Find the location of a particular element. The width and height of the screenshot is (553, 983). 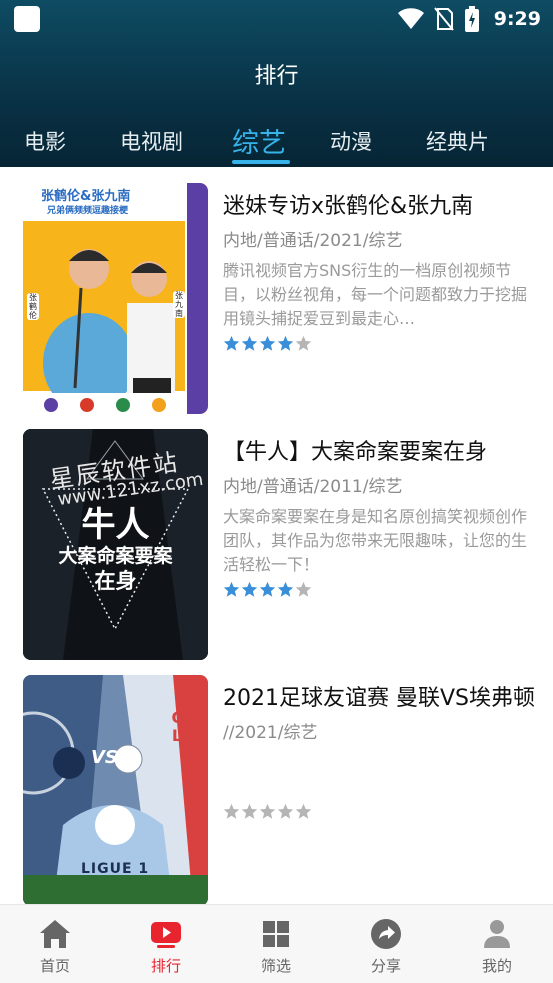

poster-image: 张鹤伦&张九南 兄弟俩频频逗趣接梗 张鹤伦 张九南 is located at coordinates (115, 298).